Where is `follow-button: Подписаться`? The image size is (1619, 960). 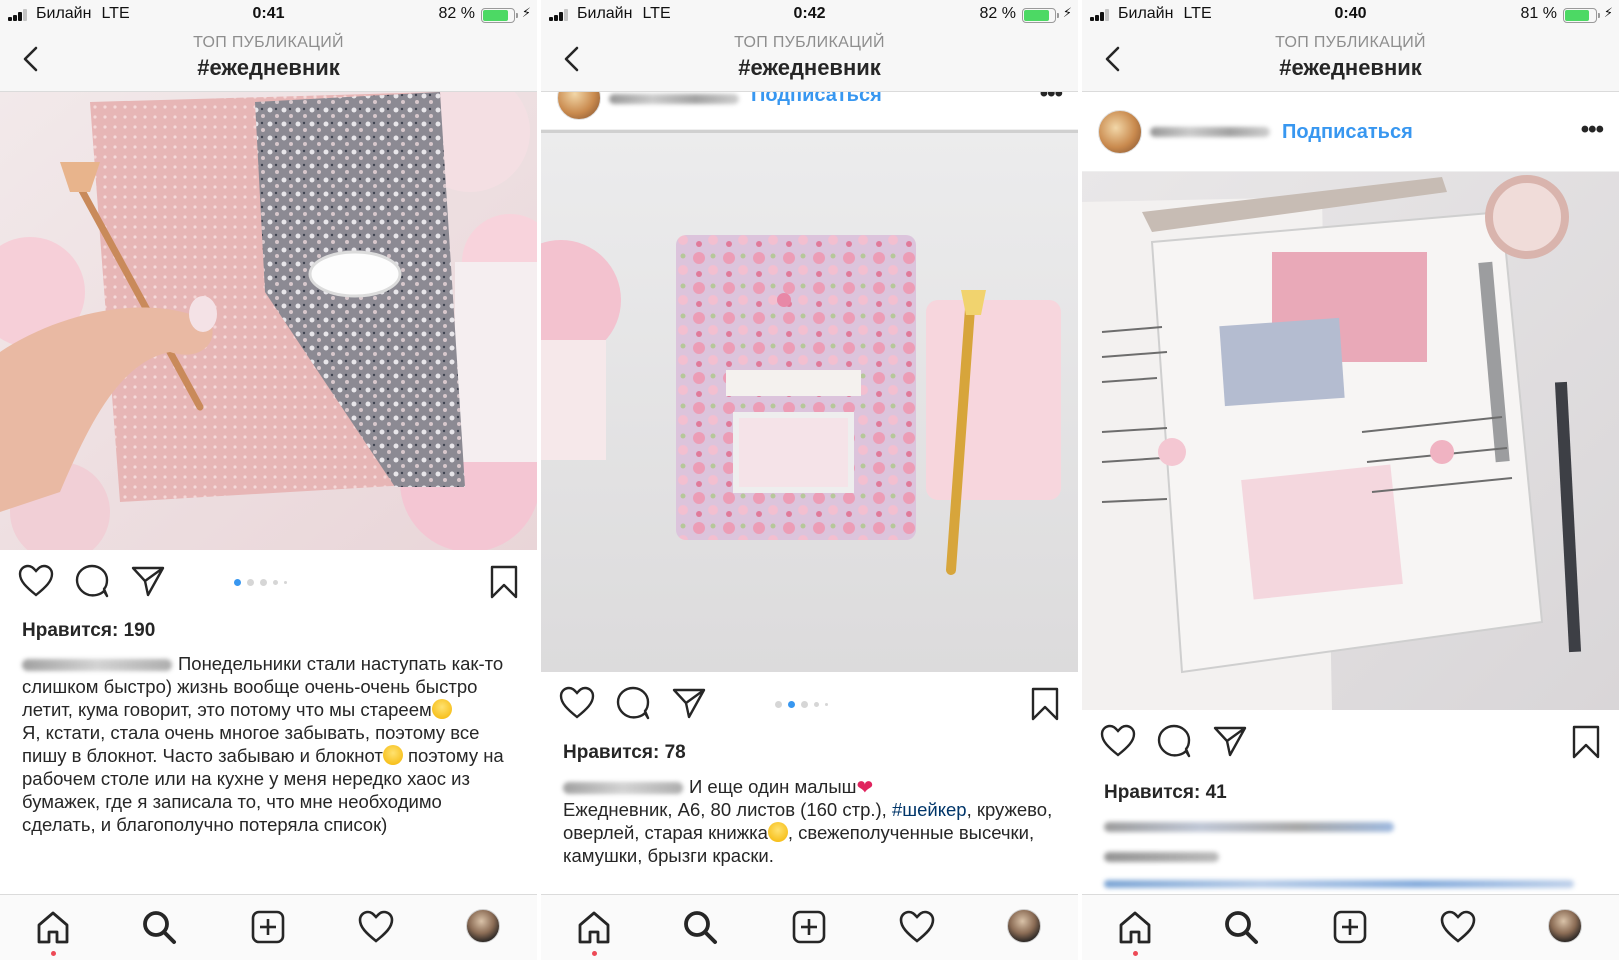
follow-button: Подписаться is located at coordinates (1347, 132).